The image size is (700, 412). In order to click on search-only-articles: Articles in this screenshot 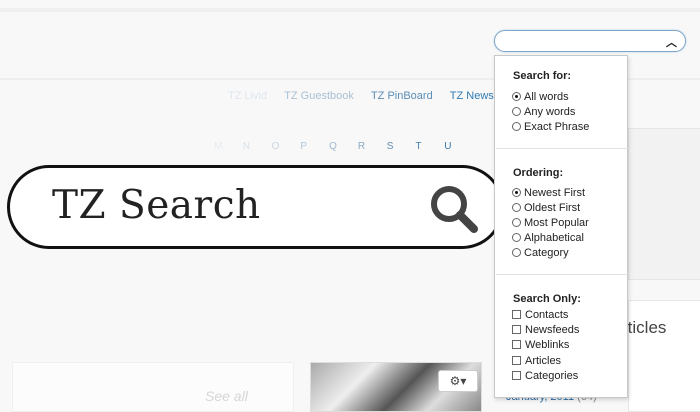, I will do `click(536, 361)`.